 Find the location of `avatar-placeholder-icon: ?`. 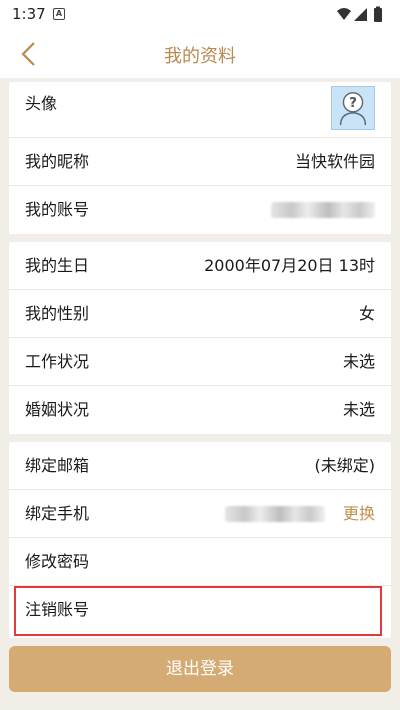

avatar-placeholder-icon: ? is located at coordinates (353, 109).